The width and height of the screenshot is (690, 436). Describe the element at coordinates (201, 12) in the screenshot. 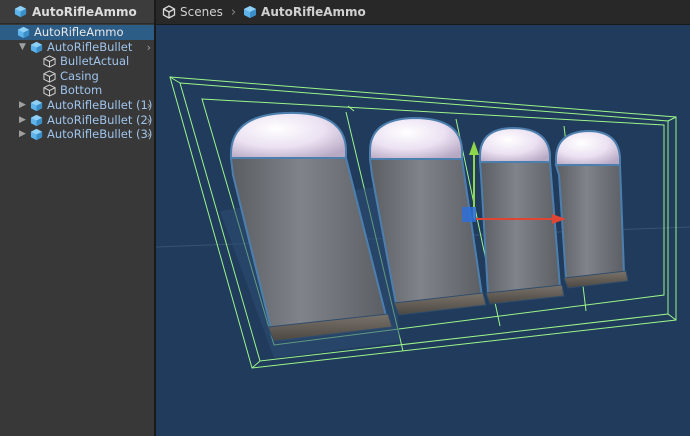

I see `breadcrumb-scenes-label: Scenes` at that location.